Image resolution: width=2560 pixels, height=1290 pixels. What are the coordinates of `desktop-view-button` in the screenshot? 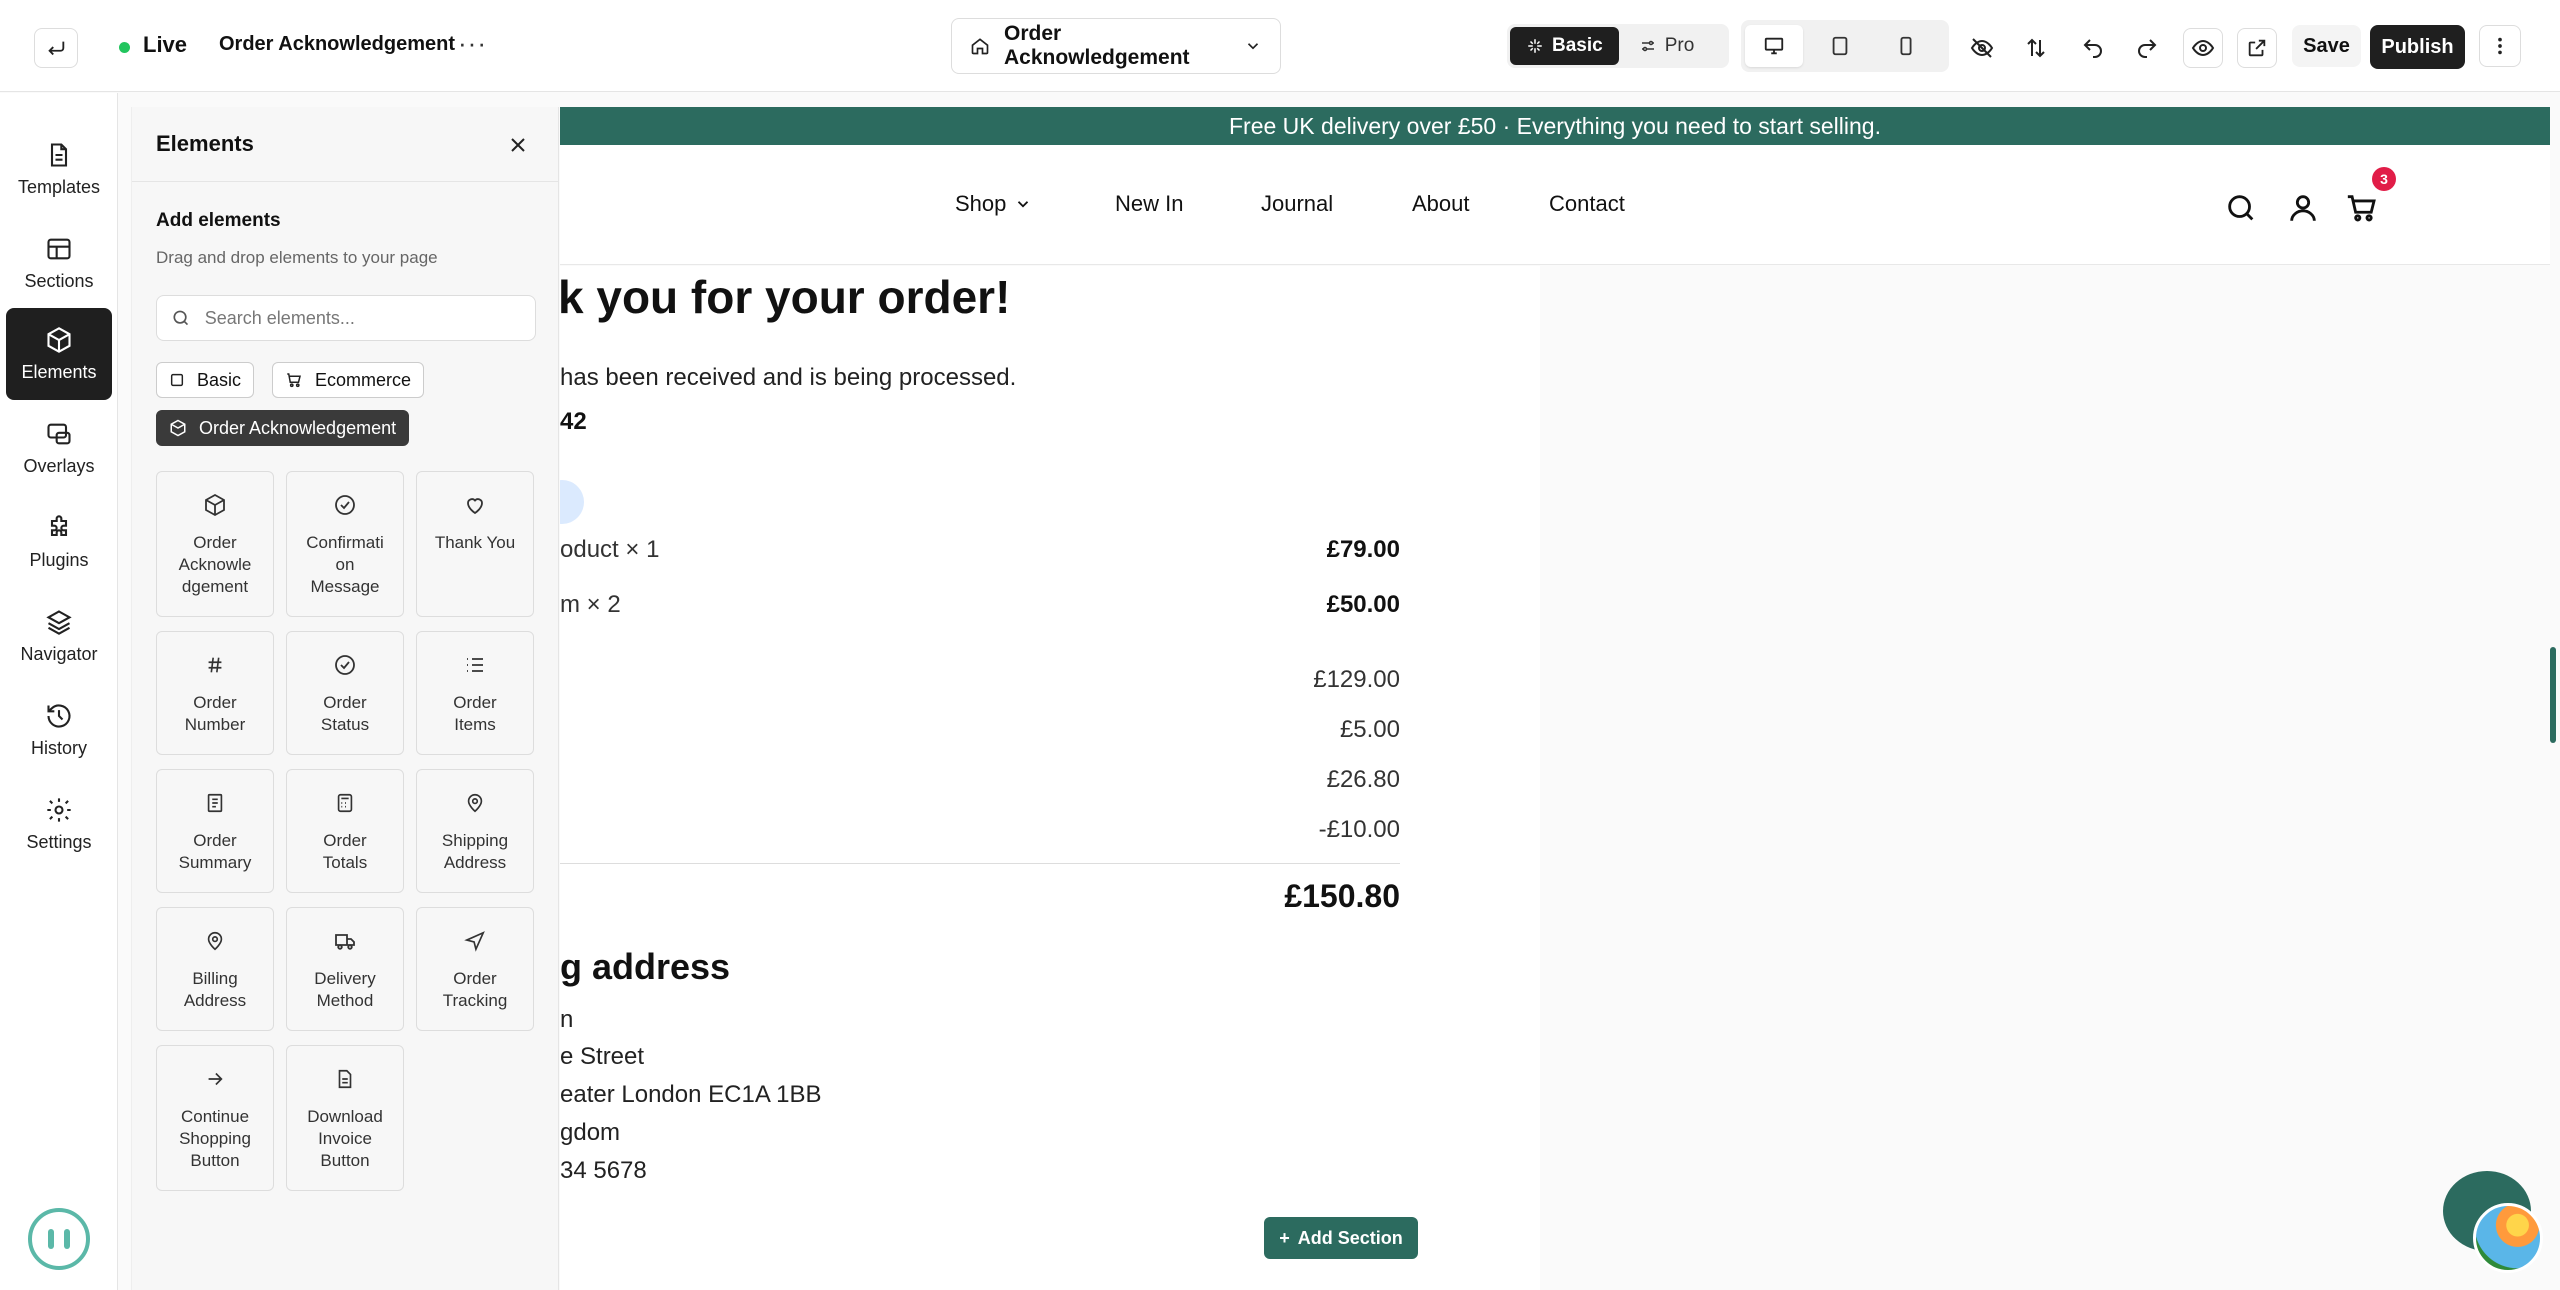 It's located at (1774, 46).